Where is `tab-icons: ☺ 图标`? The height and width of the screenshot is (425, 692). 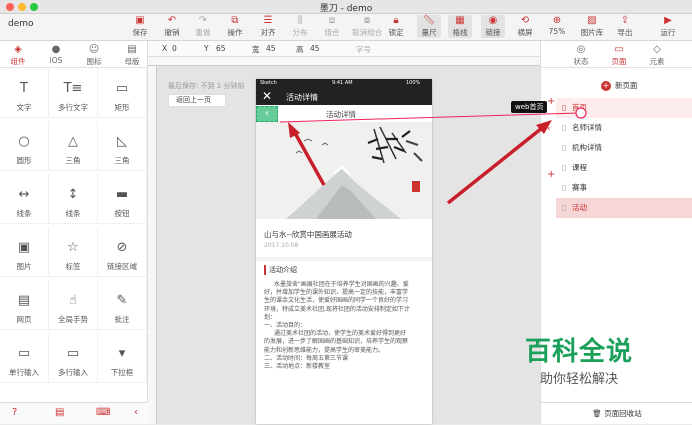
tab-icons: ☺ 图标 is located at coordinates (94, 55).